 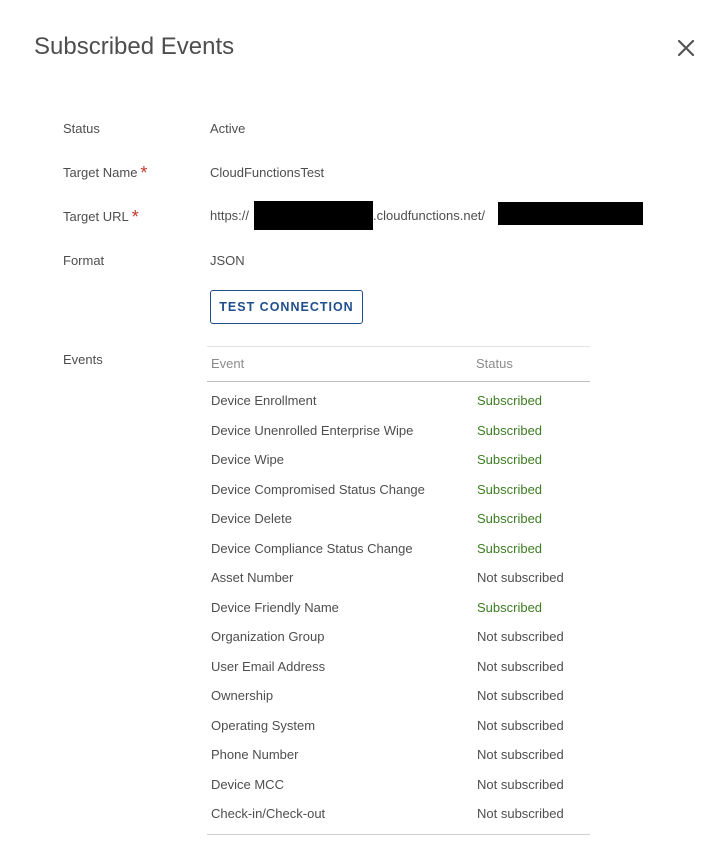 What do you see at coordinates (286, 307) in the screenshot?
I see `test-connection-button: TEST CONNECTION` at bounding box center [286, 307].